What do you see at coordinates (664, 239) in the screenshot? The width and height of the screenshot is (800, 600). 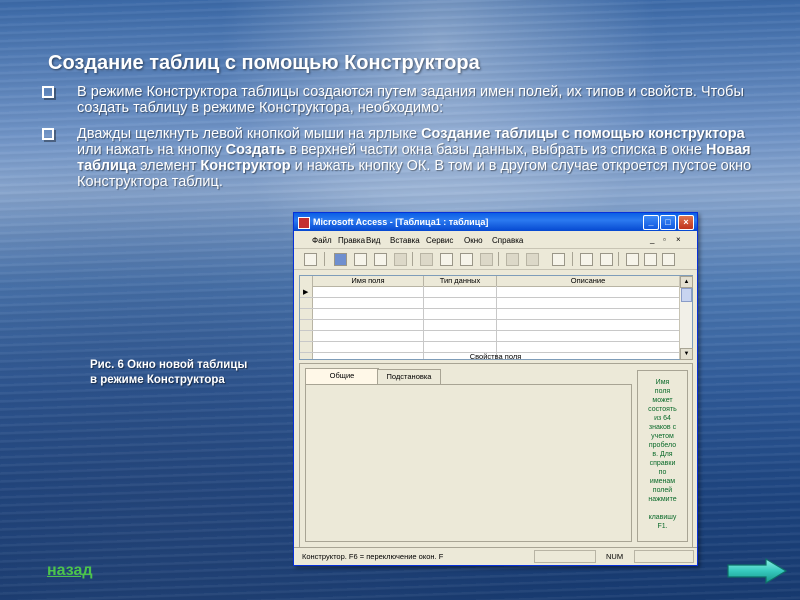 I see `window-restore-icon: ▫` at bounding box center [664, 239].